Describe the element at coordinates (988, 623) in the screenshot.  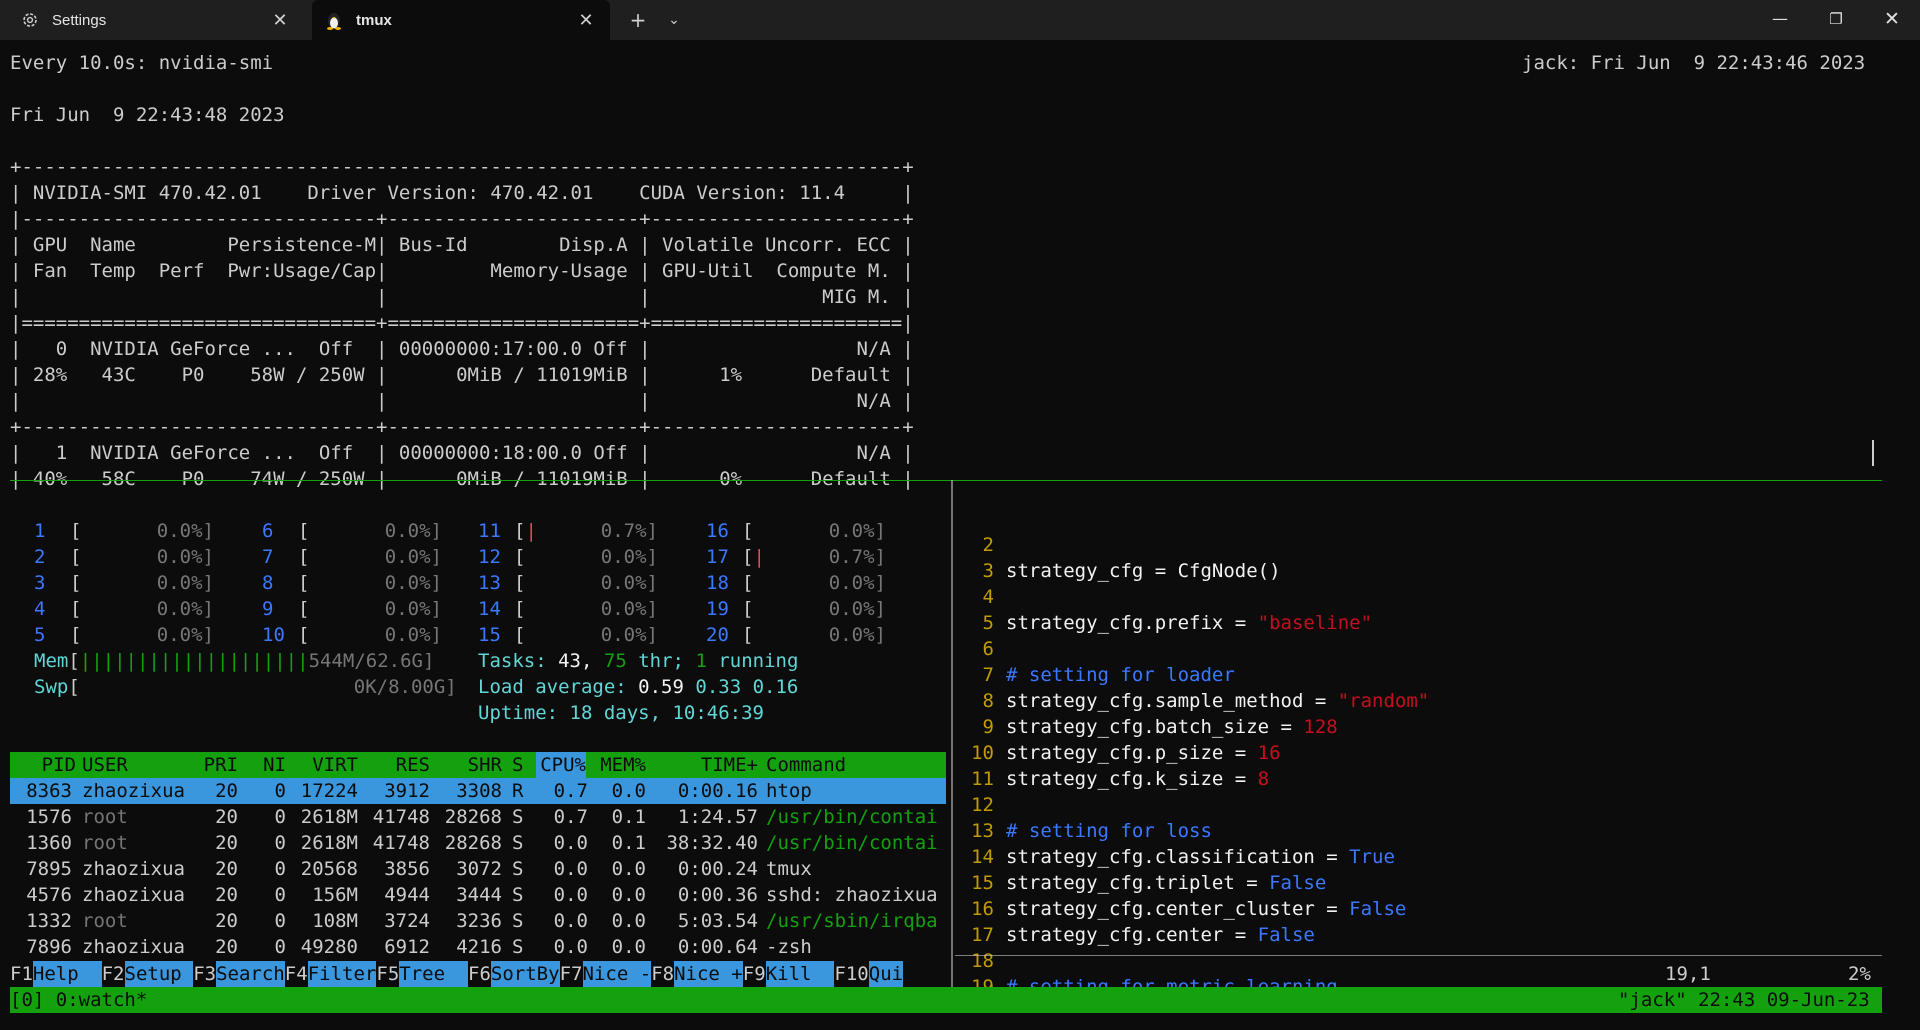
I see `vim-line-number: 5` at that location.